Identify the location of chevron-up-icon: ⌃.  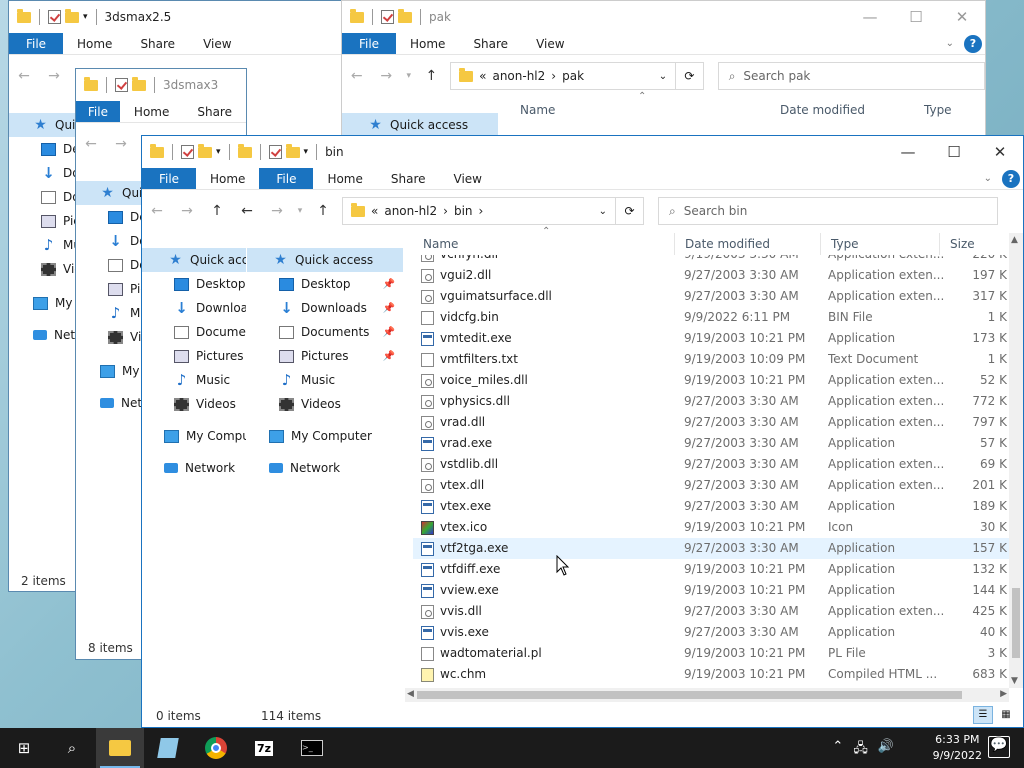
(837, 750).